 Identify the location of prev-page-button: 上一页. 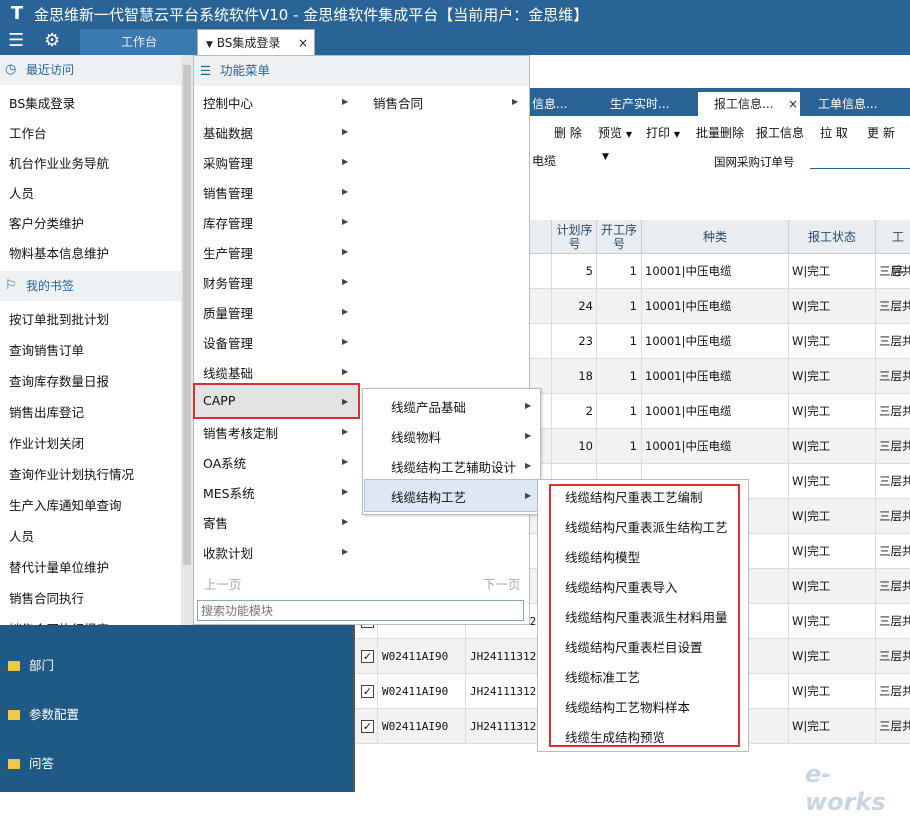
(223, 583).